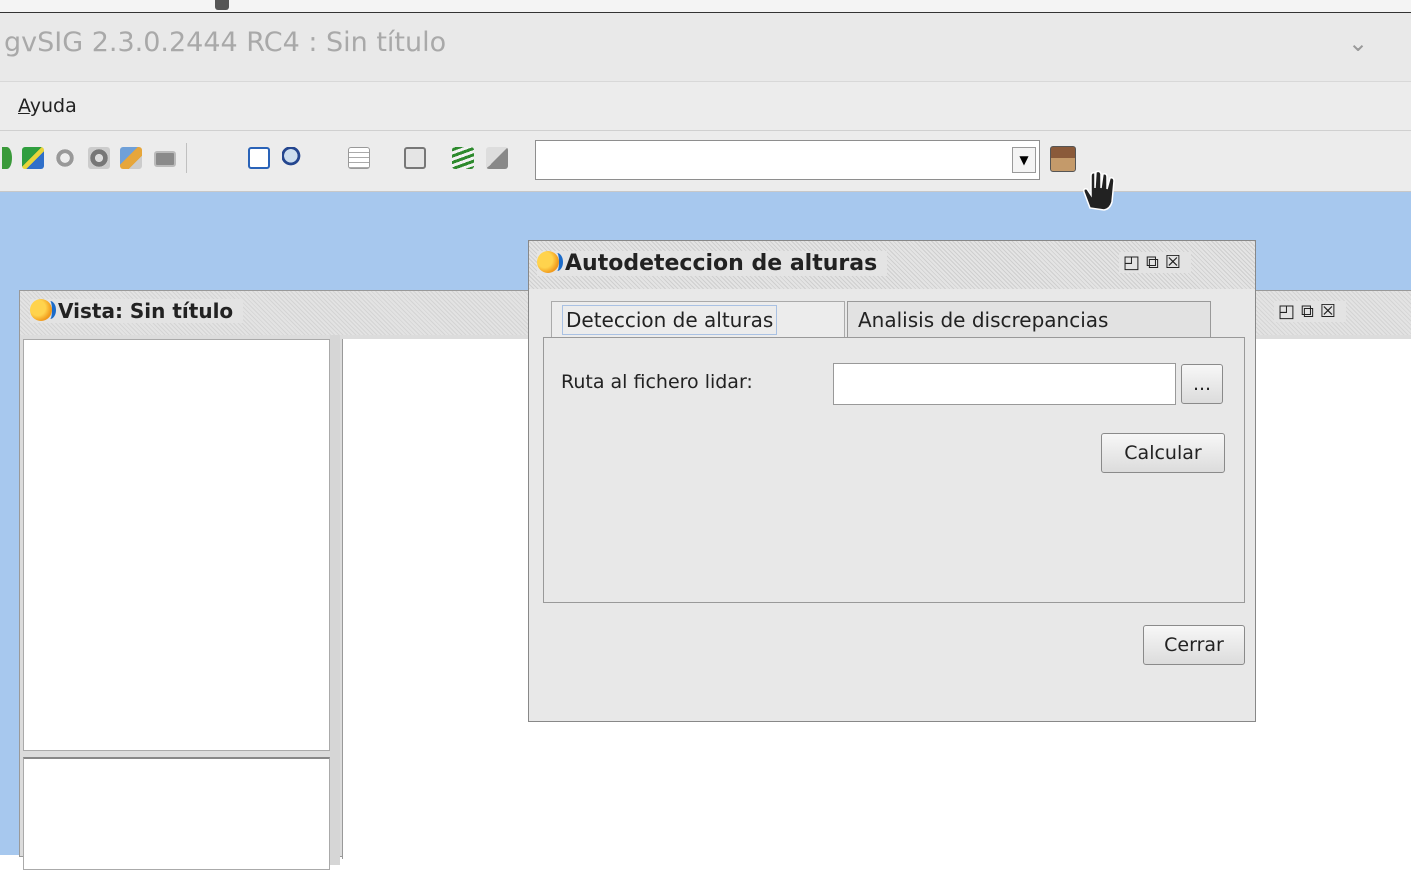  I want to click on doc-icon, so click(259, 158).